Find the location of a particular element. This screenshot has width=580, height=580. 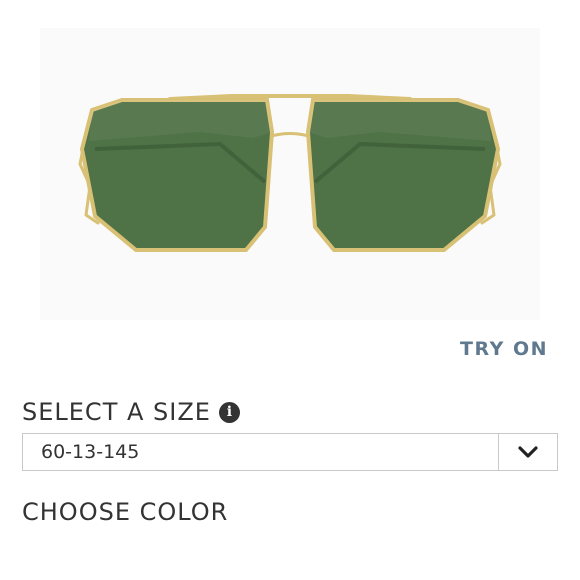

select-size-title: SELECT A SIZE i is located at coordinates (131, 412).